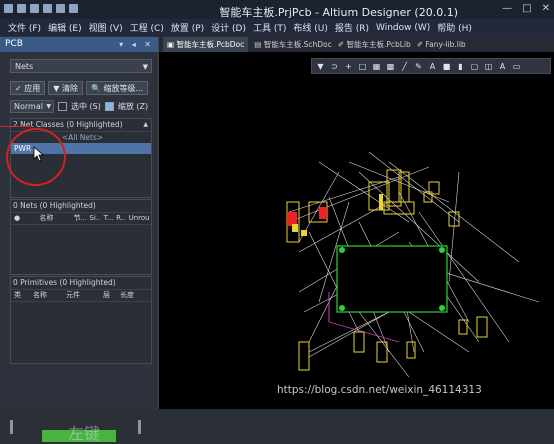 The width and height of the screenshot is (554, 444). I want to click on clear-button: ▼ 清除, so click(65, 88).